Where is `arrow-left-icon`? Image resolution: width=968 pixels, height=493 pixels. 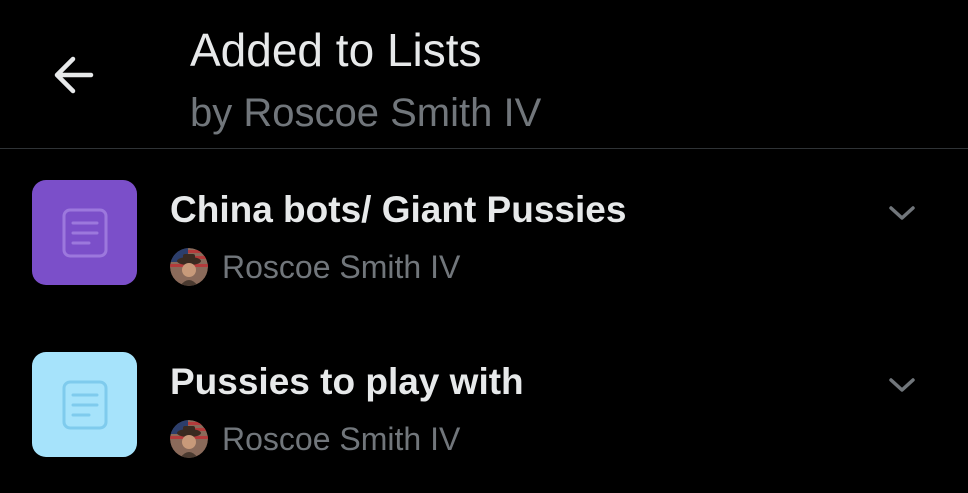
arrow-left-icon is located at coordinates (74, 75).